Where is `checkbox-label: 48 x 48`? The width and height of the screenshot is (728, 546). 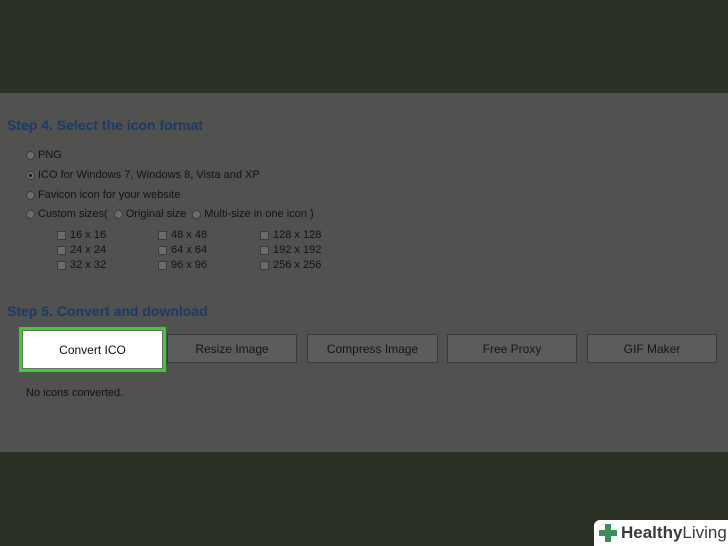
checkbox-label: 48 x 48 is located at coordinates (189, 235).